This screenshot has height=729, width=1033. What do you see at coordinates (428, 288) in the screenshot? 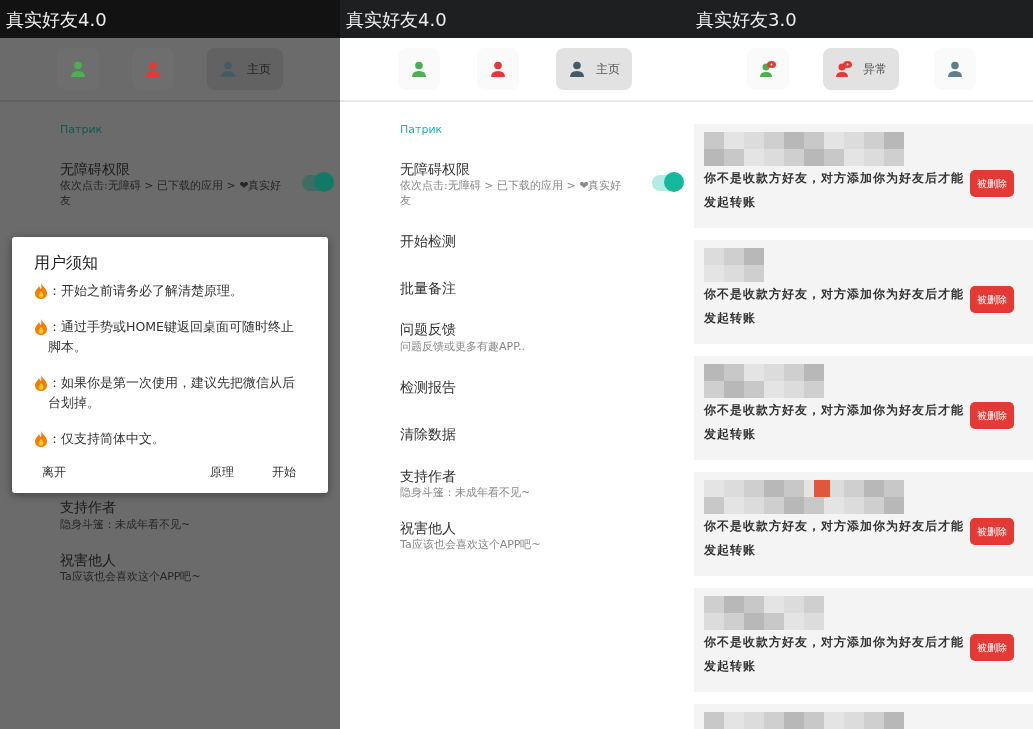
I see `menu-item-title: 批量备注` at bounding box center [428, 288].